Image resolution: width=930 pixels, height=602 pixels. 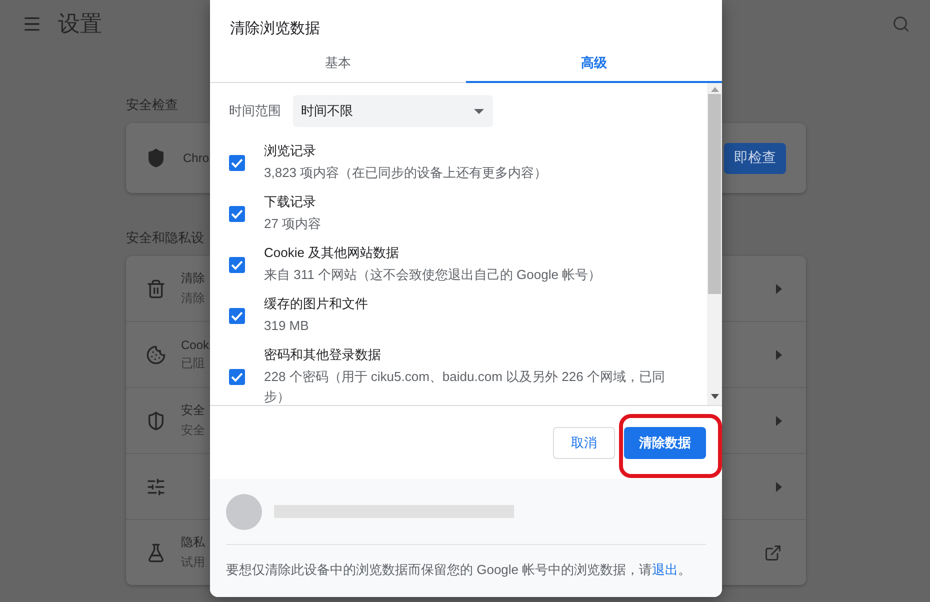 I want to click on row-title: 安全, so click(x=193, y=410).